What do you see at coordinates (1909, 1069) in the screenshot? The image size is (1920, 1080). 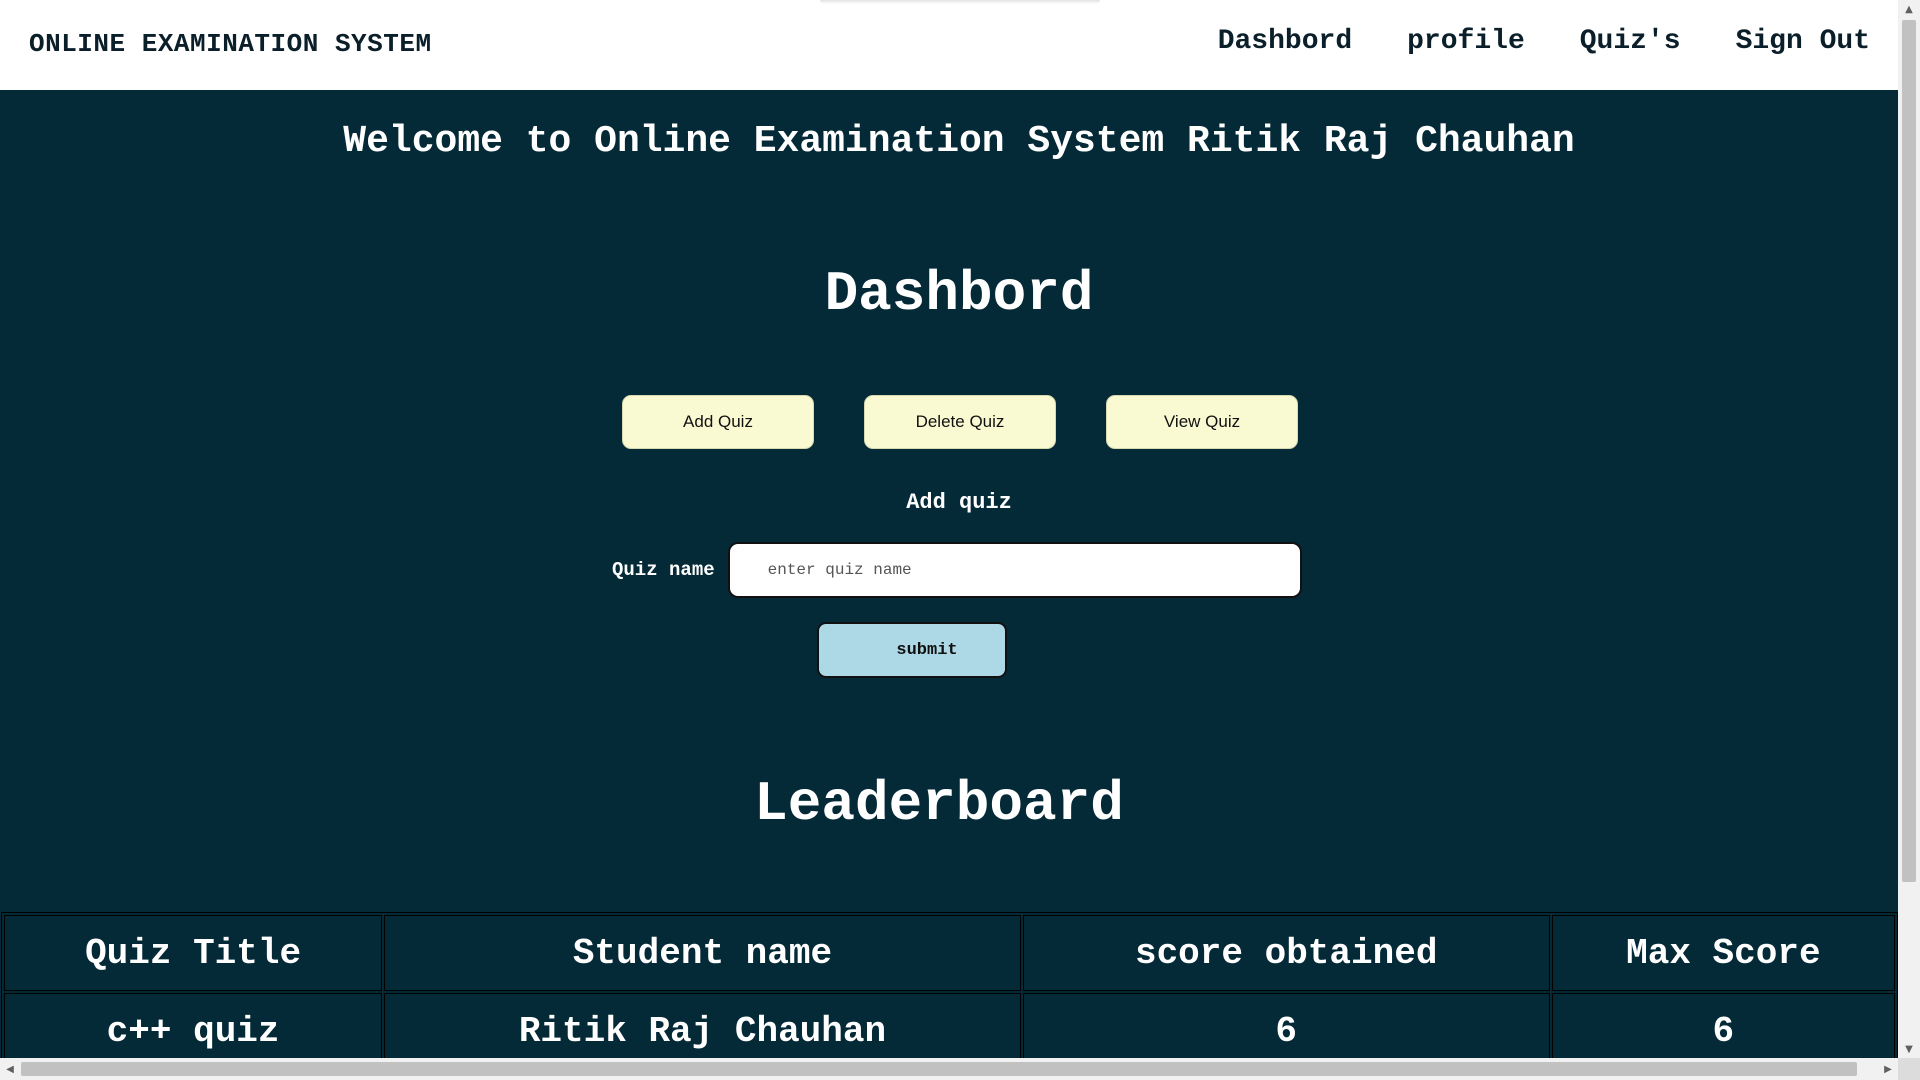 I see `scrollbar-corner` at bounding box center [1909, 1069].